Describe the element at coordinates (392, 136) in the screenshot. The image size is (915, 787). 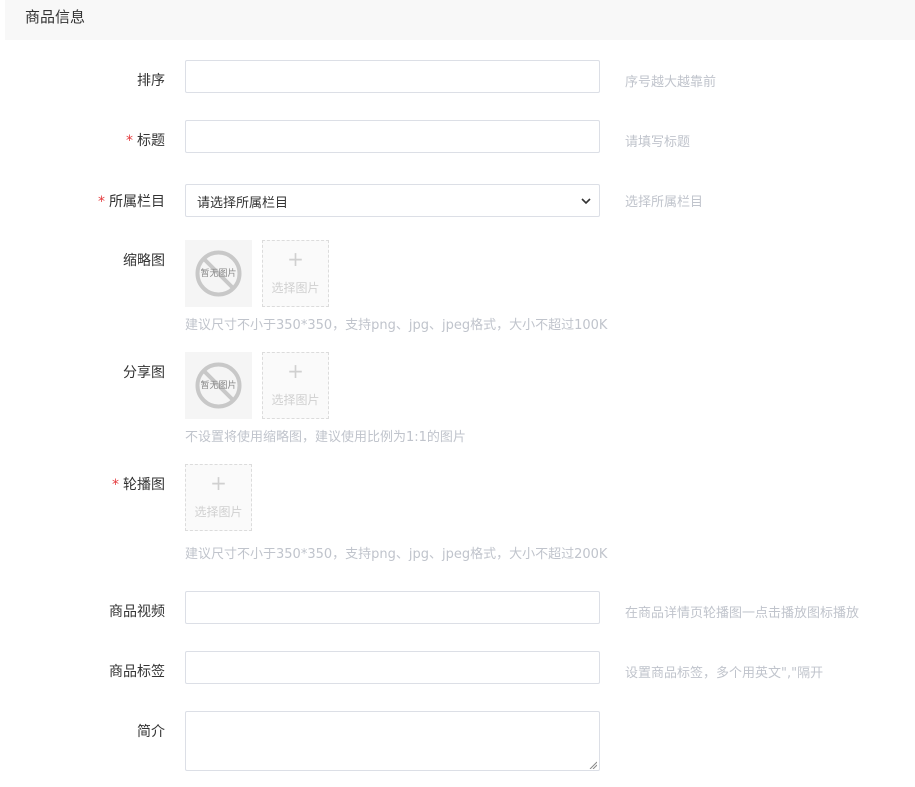
I see `title-input` at that location.